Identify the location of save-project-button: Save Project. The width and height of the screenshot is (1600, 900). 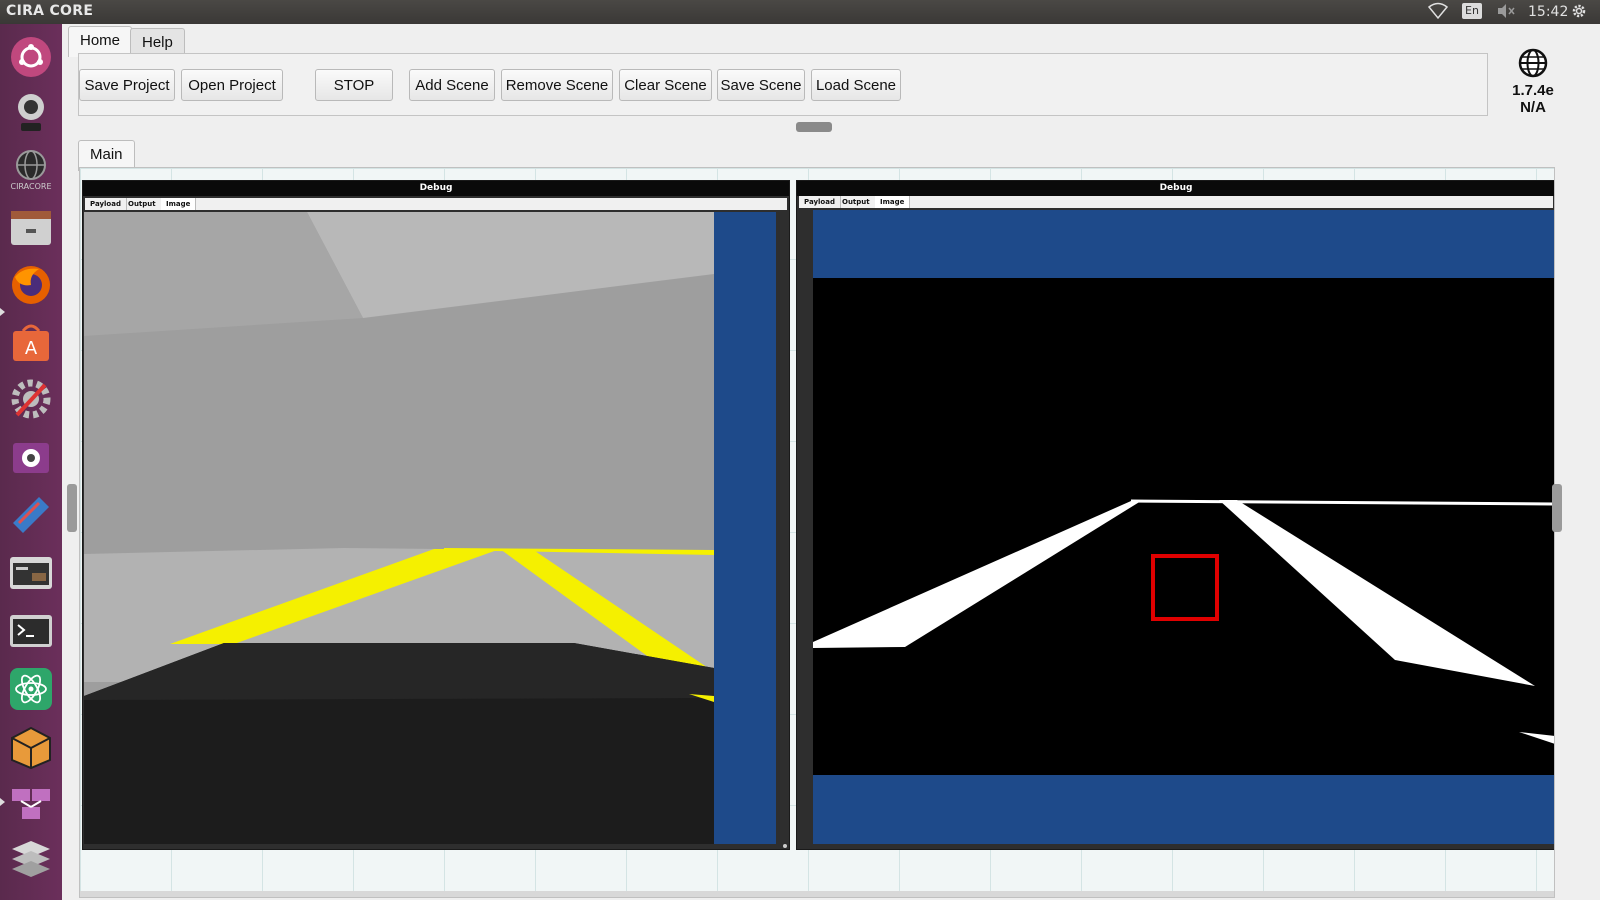
(127, 85).